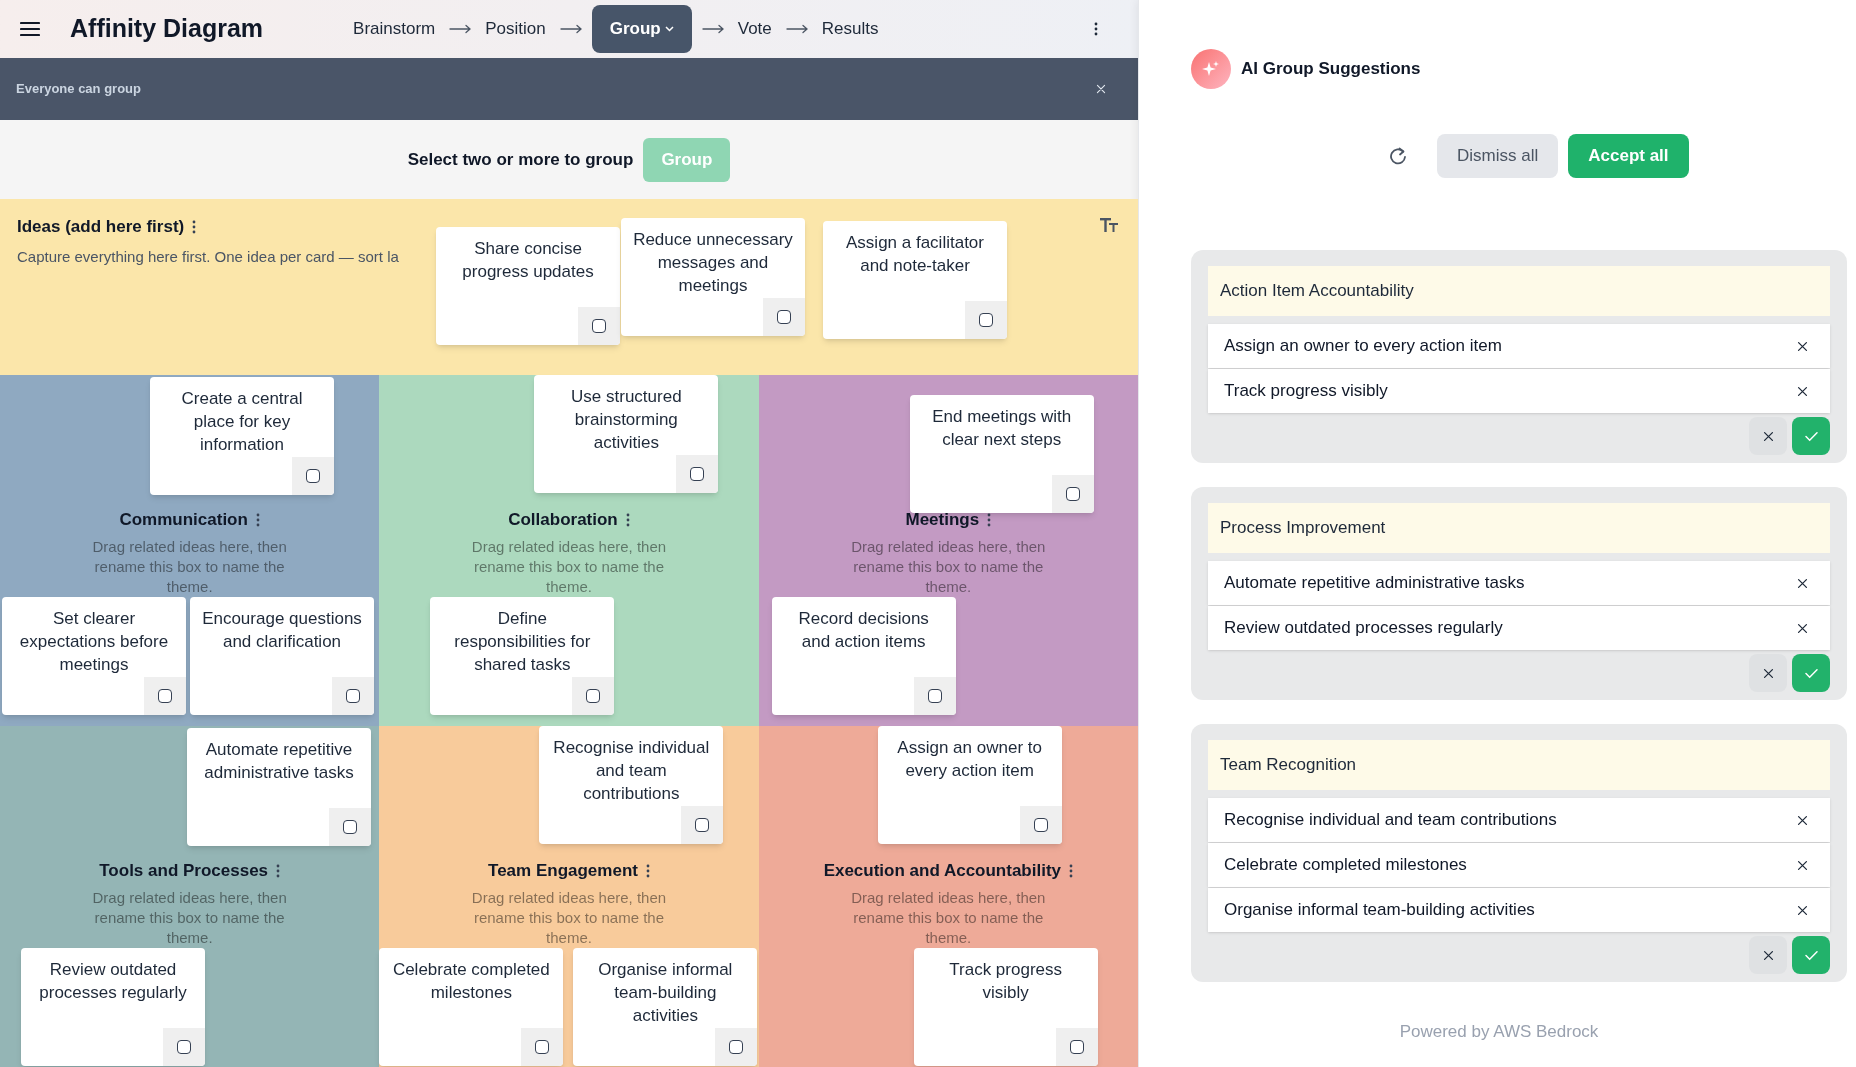 Image resolution: width=1856 pixels, height=1067 pixels. I want to click on item-text: Automate repetitive administrative tasks, so click(1374, 583).